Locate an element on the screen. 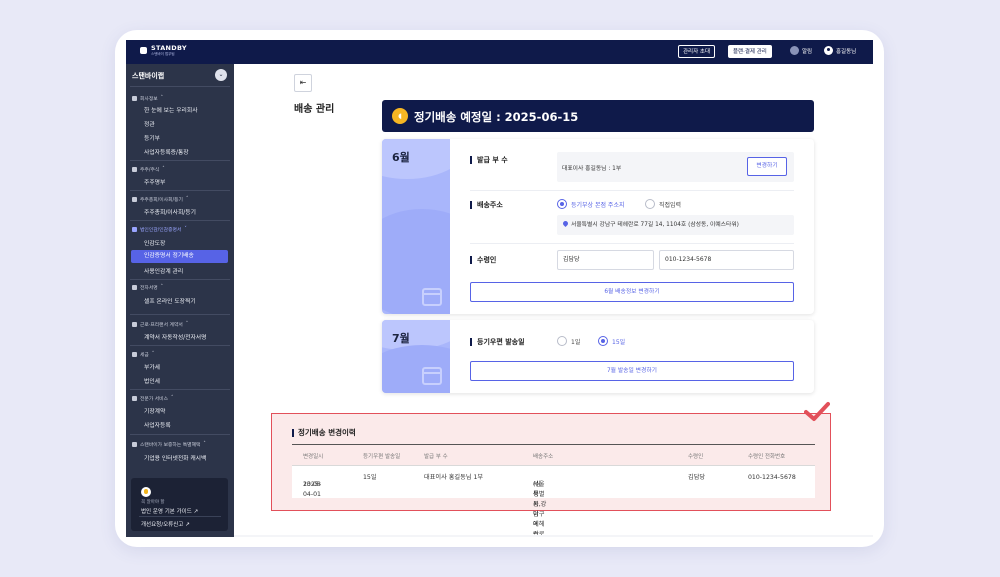  sidebar-group-meetings: 주주총회/이사회/등기 ˄ is located at coordinates (160, 199).